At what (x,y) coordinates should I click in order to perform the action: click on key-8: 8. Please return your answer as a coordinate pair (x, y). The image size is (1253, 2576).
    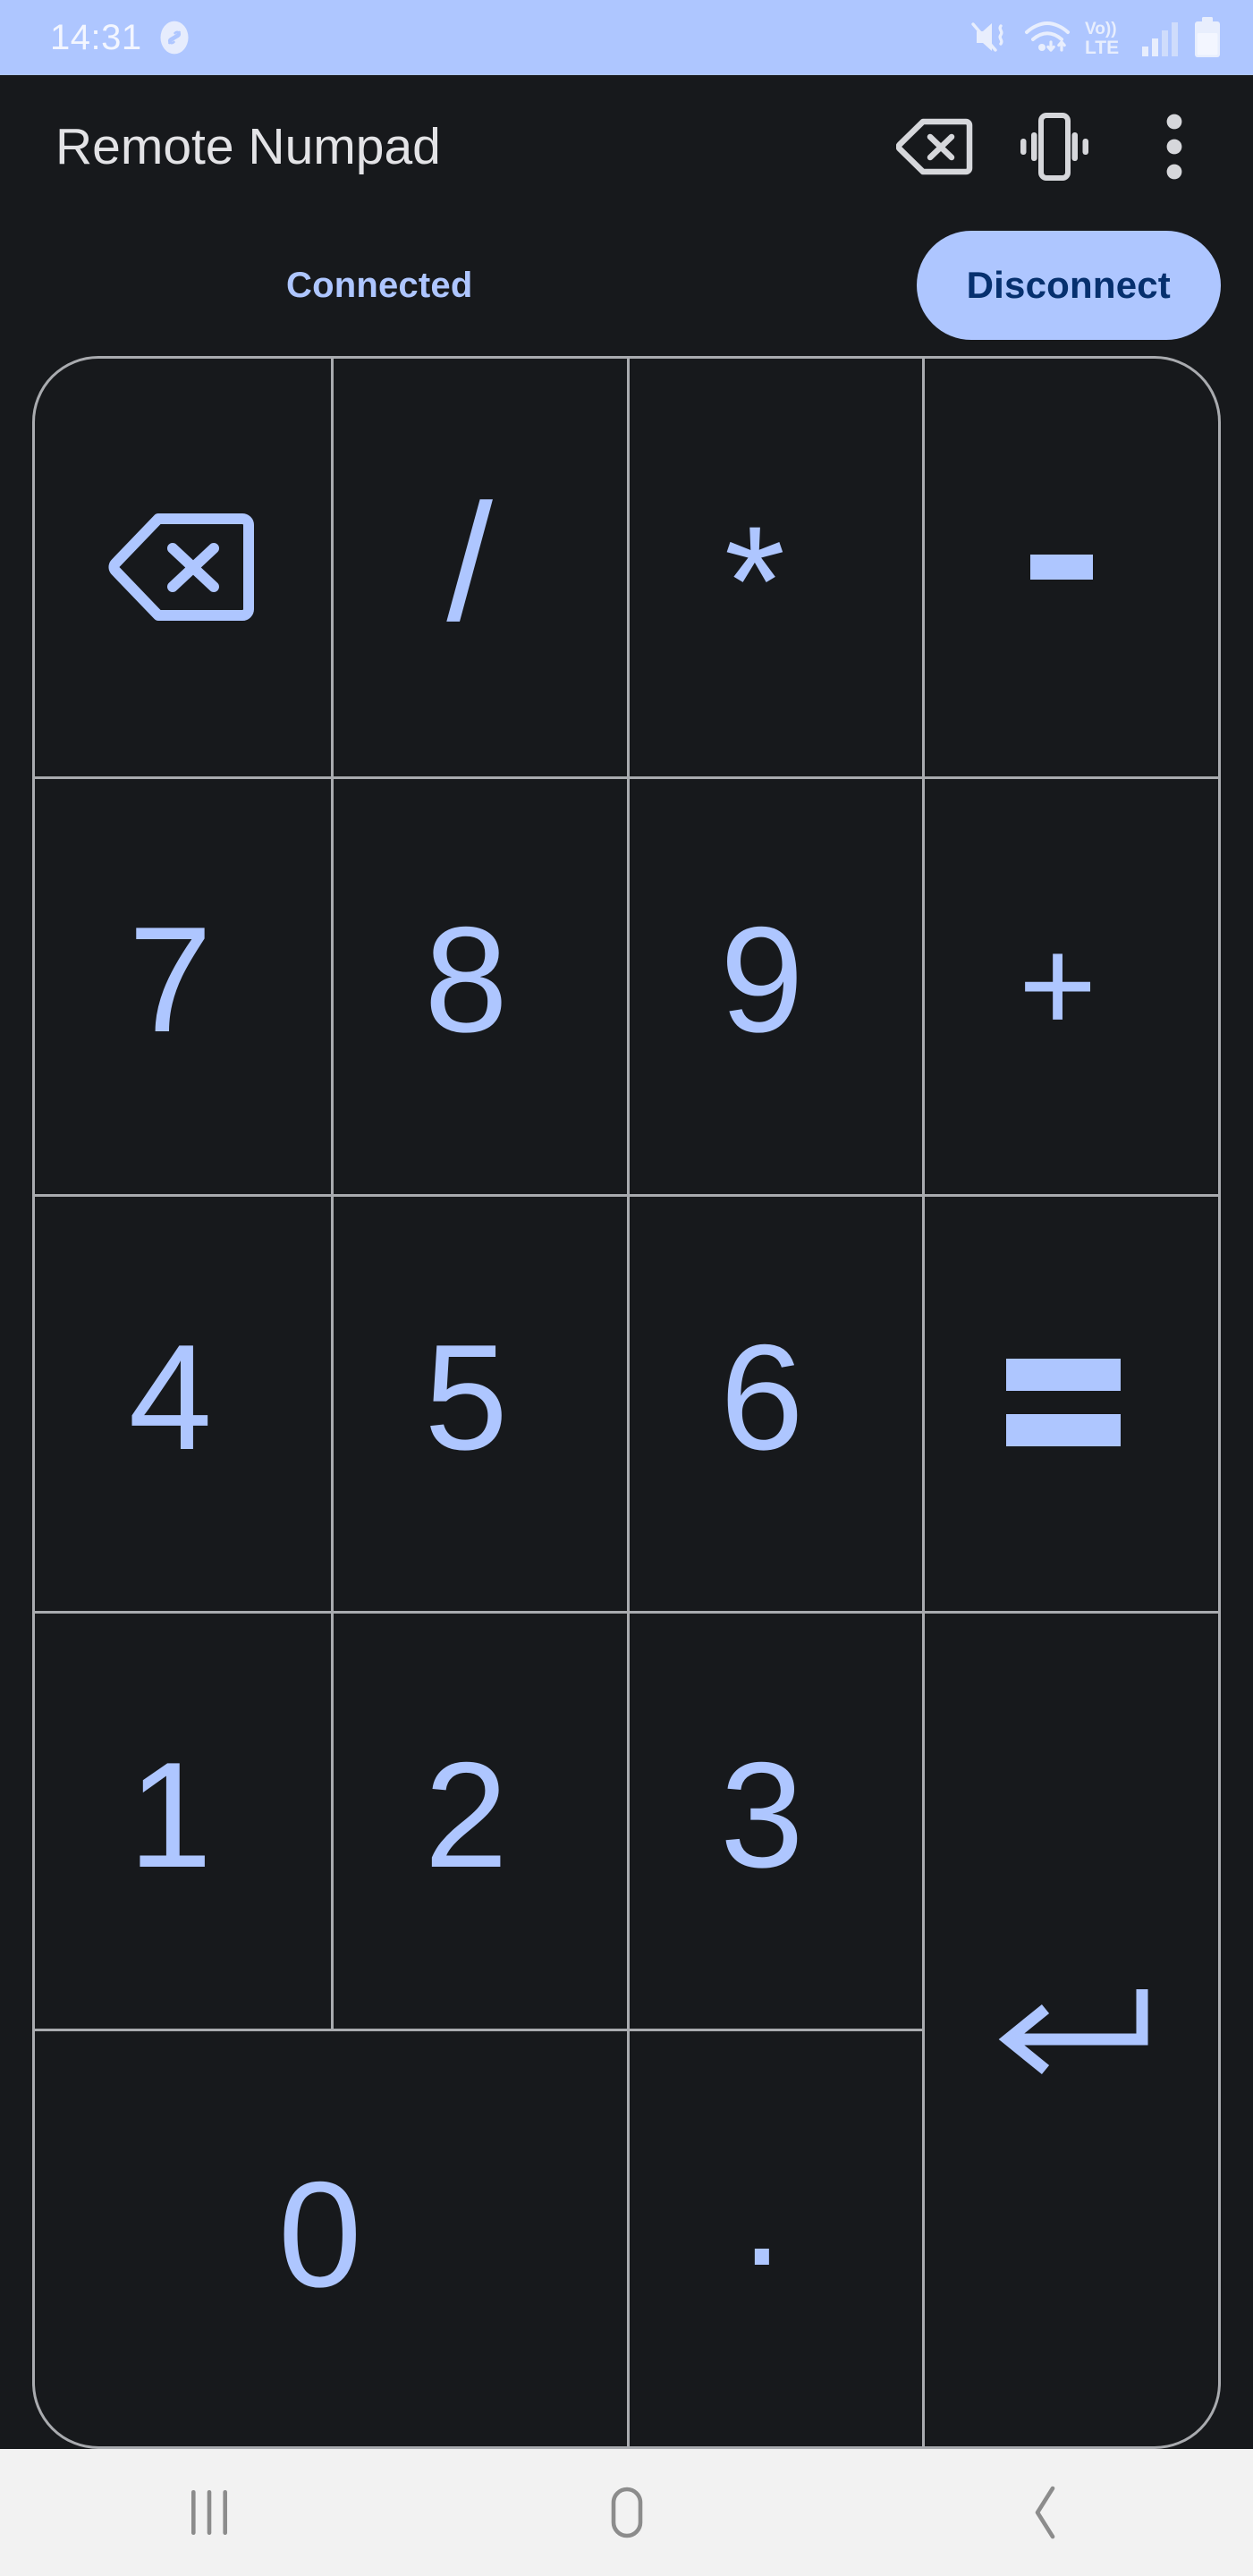
    Looking at the image, I should click on (478, 984).